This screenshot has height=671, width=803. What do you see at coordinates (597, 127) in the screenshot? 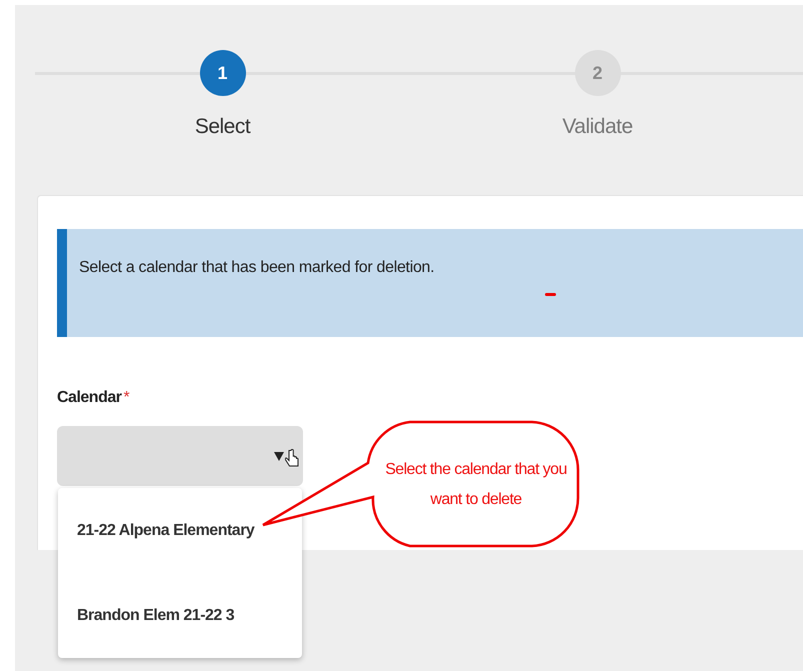
I see `step-label: Validate` at bounding box center [597, 127].